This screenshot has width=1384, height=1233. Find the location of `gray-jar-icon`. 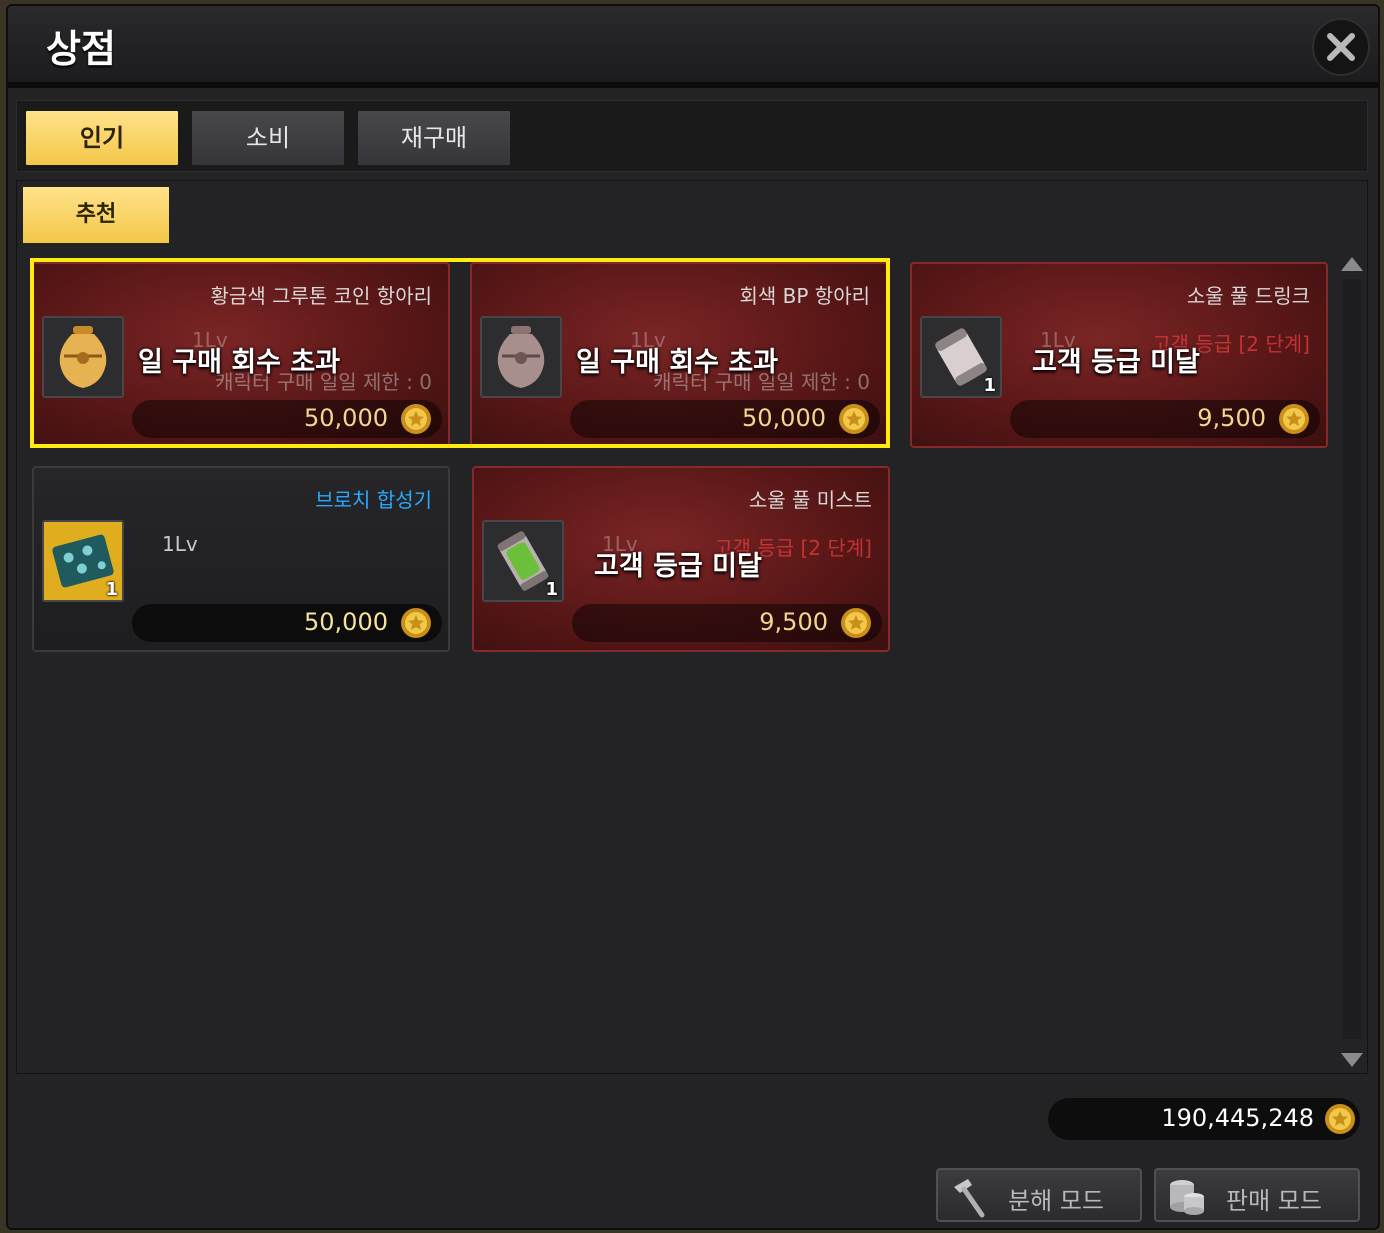

gray-jar-icon is located at coordinates (521, 357).